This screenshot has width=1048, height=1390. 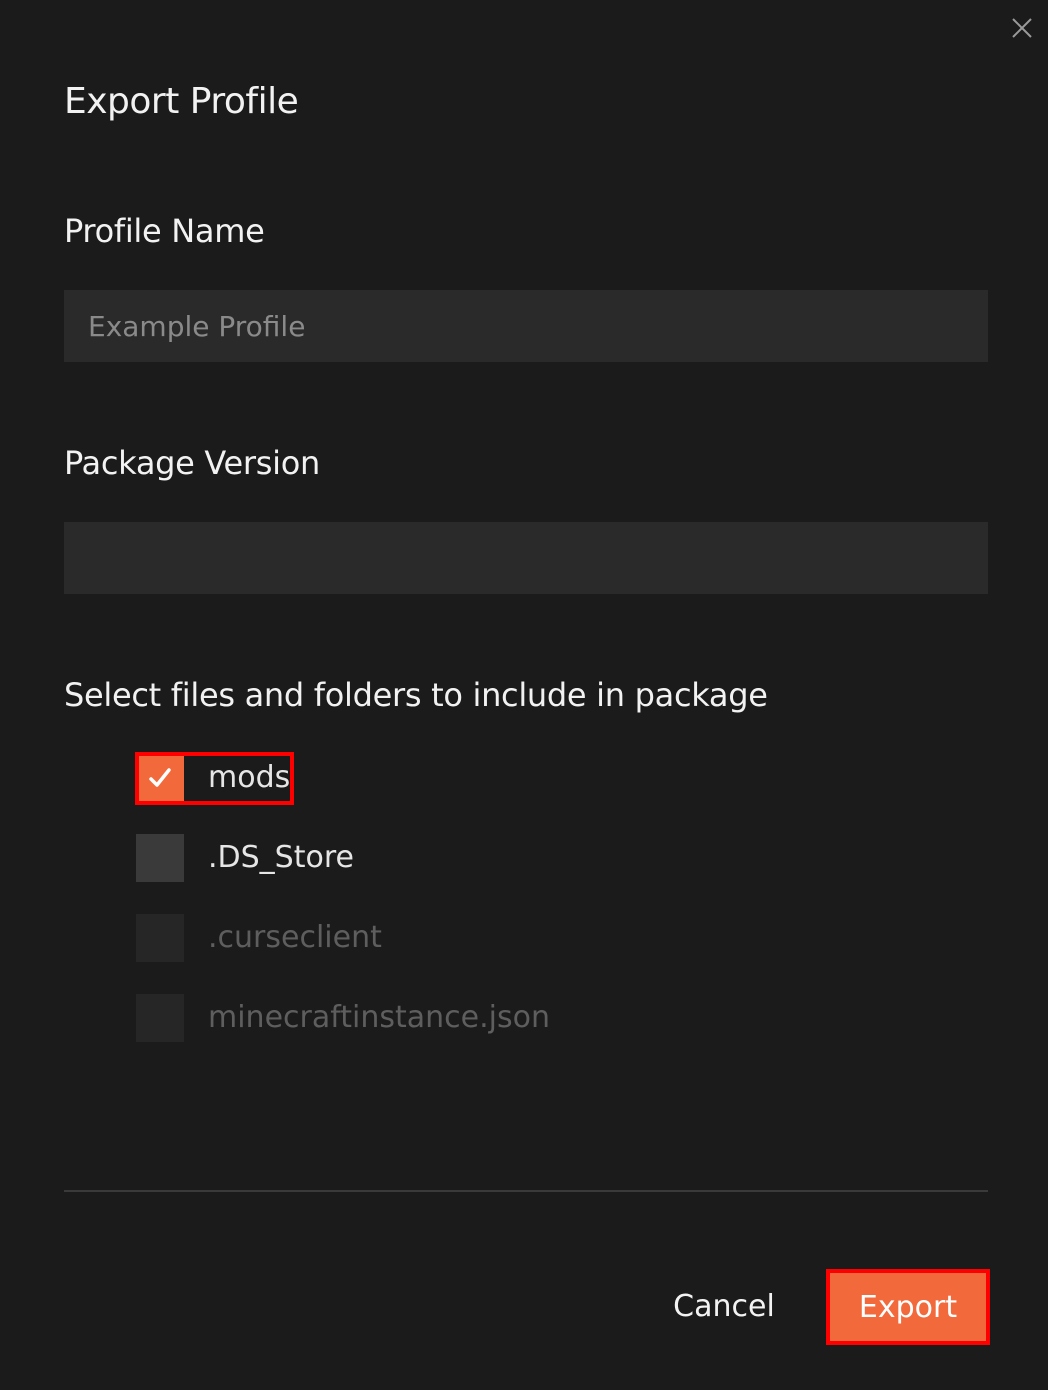 What do you see at coordinates (526, 558) in the screenshot?
I see `package-version-input` at bounding box center [526, 558].